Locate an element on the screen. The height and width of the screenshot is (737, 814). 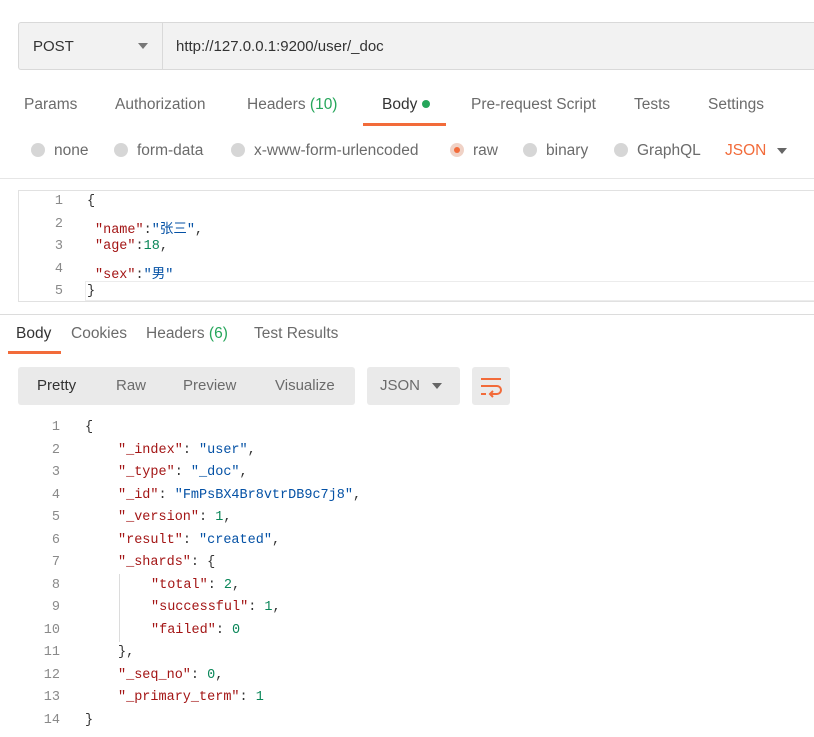
active-line-highlight is located at coordinates (449, 291).